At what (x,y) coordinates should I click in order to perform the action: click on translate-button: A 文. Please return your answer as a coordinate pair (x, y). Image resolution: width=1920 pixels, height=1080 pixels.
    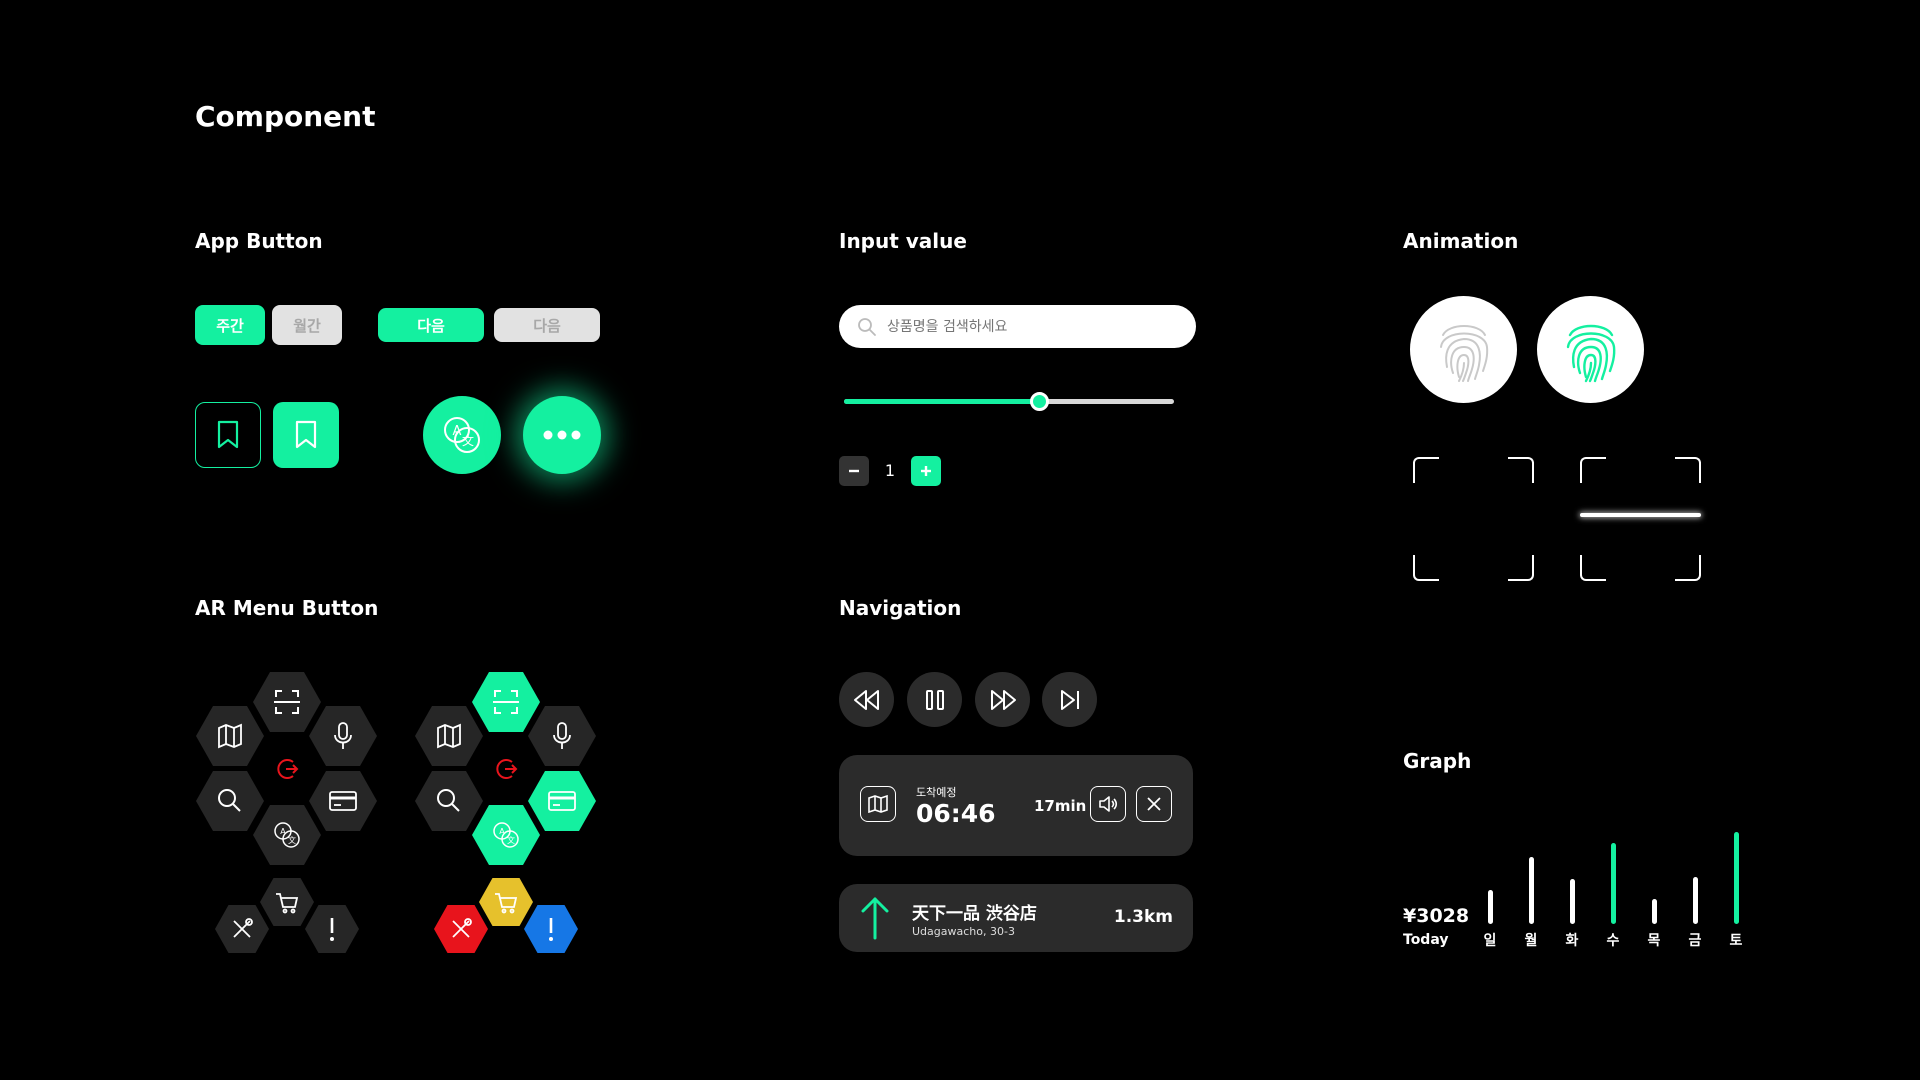
    Looking at the image, I should click on (462, 435).